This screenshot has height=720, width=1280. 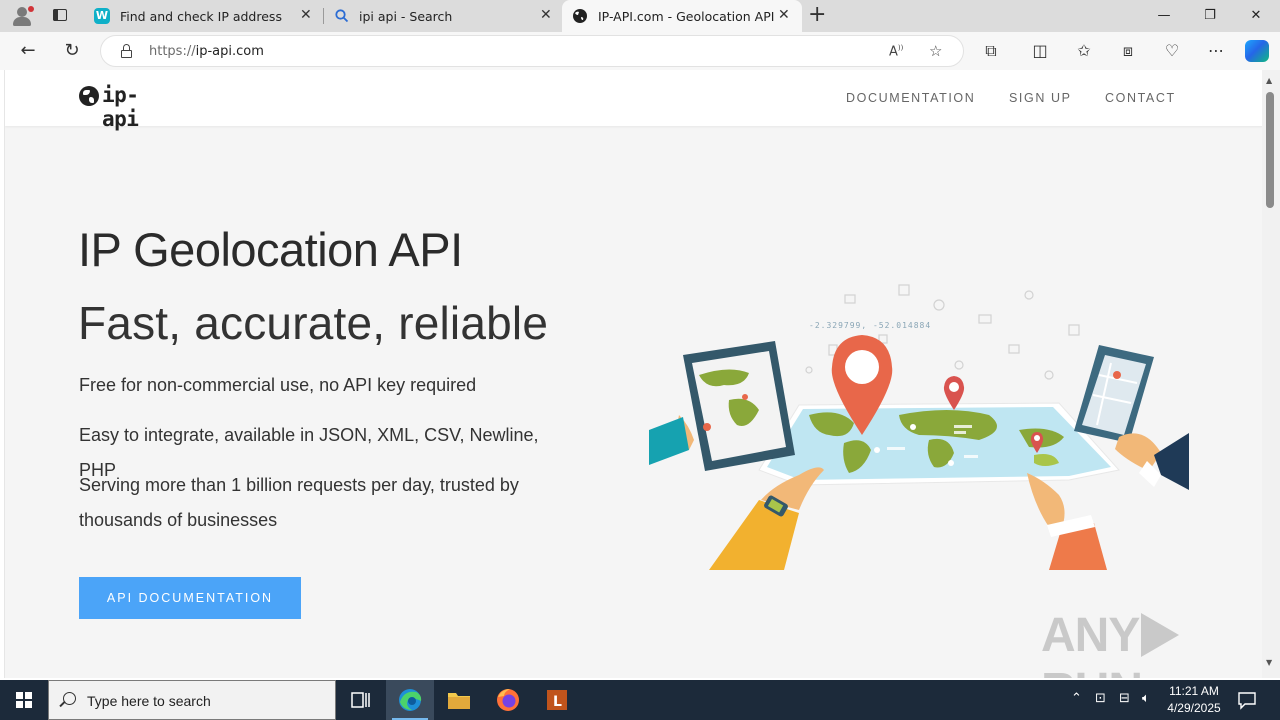 I want to click on tab-title: IP-API.com - Geolocation API, so click(x=686, y=16).